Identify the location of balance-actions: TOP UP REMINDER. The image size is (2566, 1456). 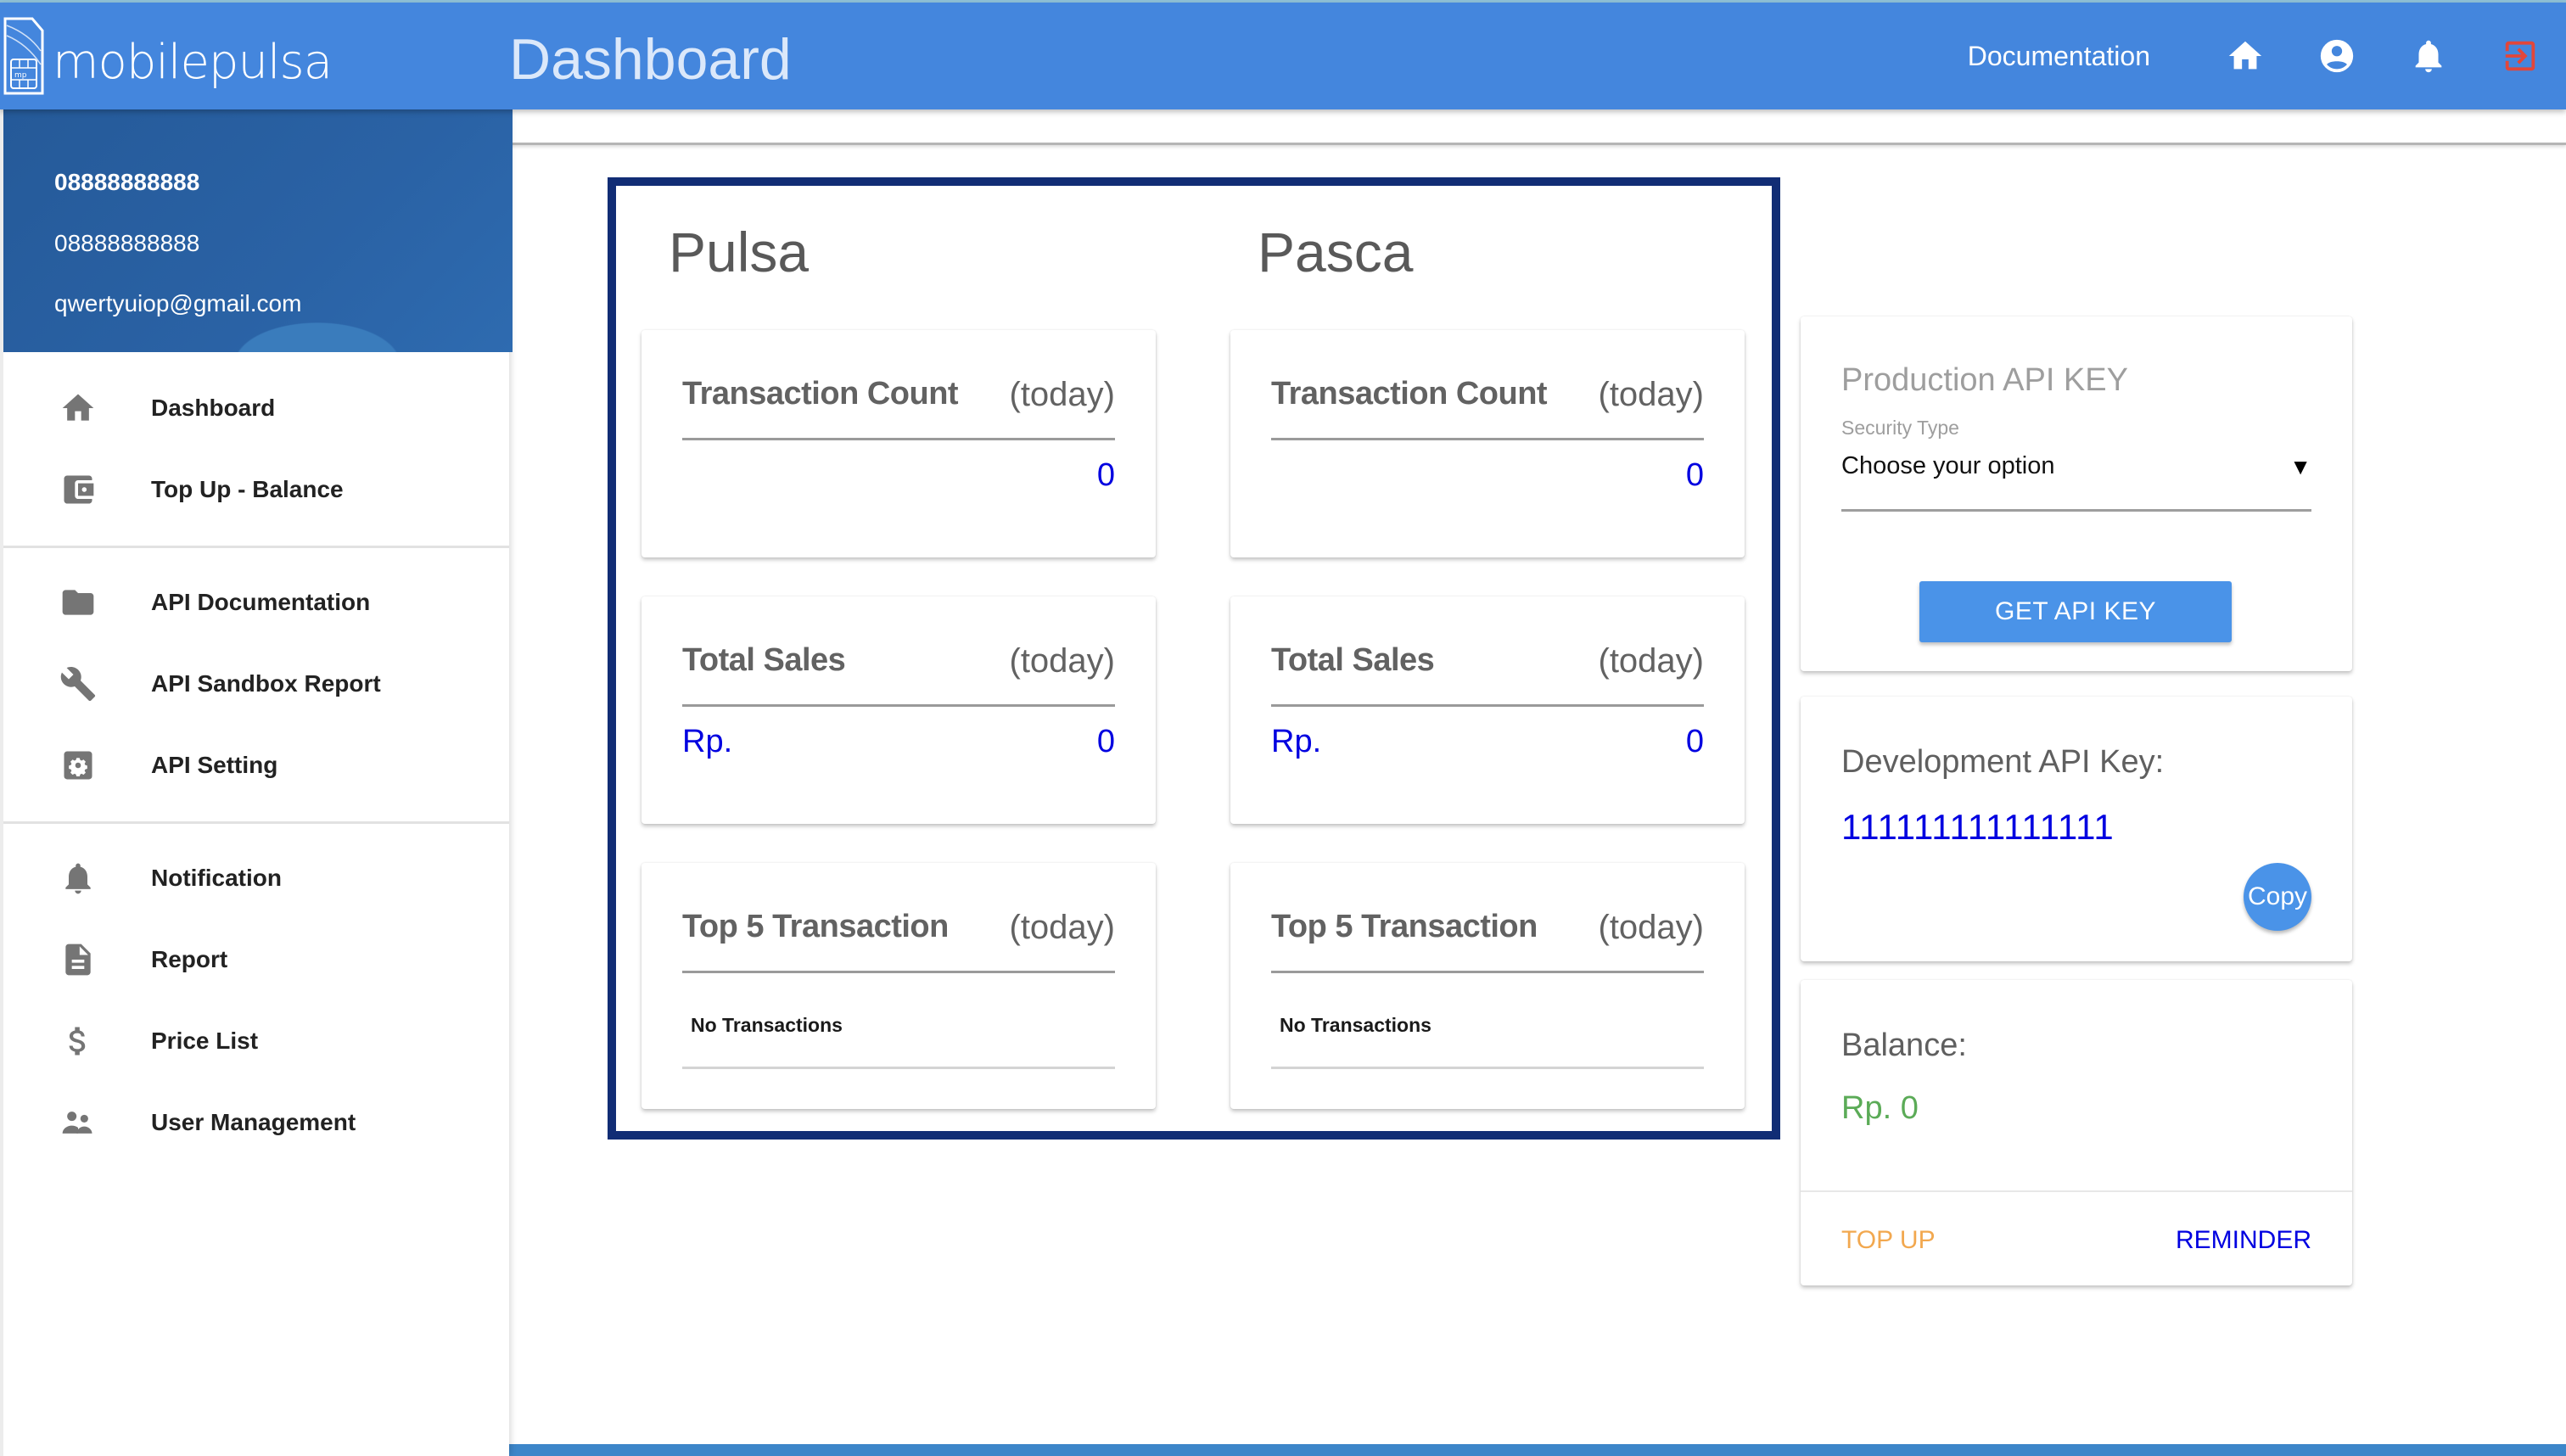
(2076, 1240).